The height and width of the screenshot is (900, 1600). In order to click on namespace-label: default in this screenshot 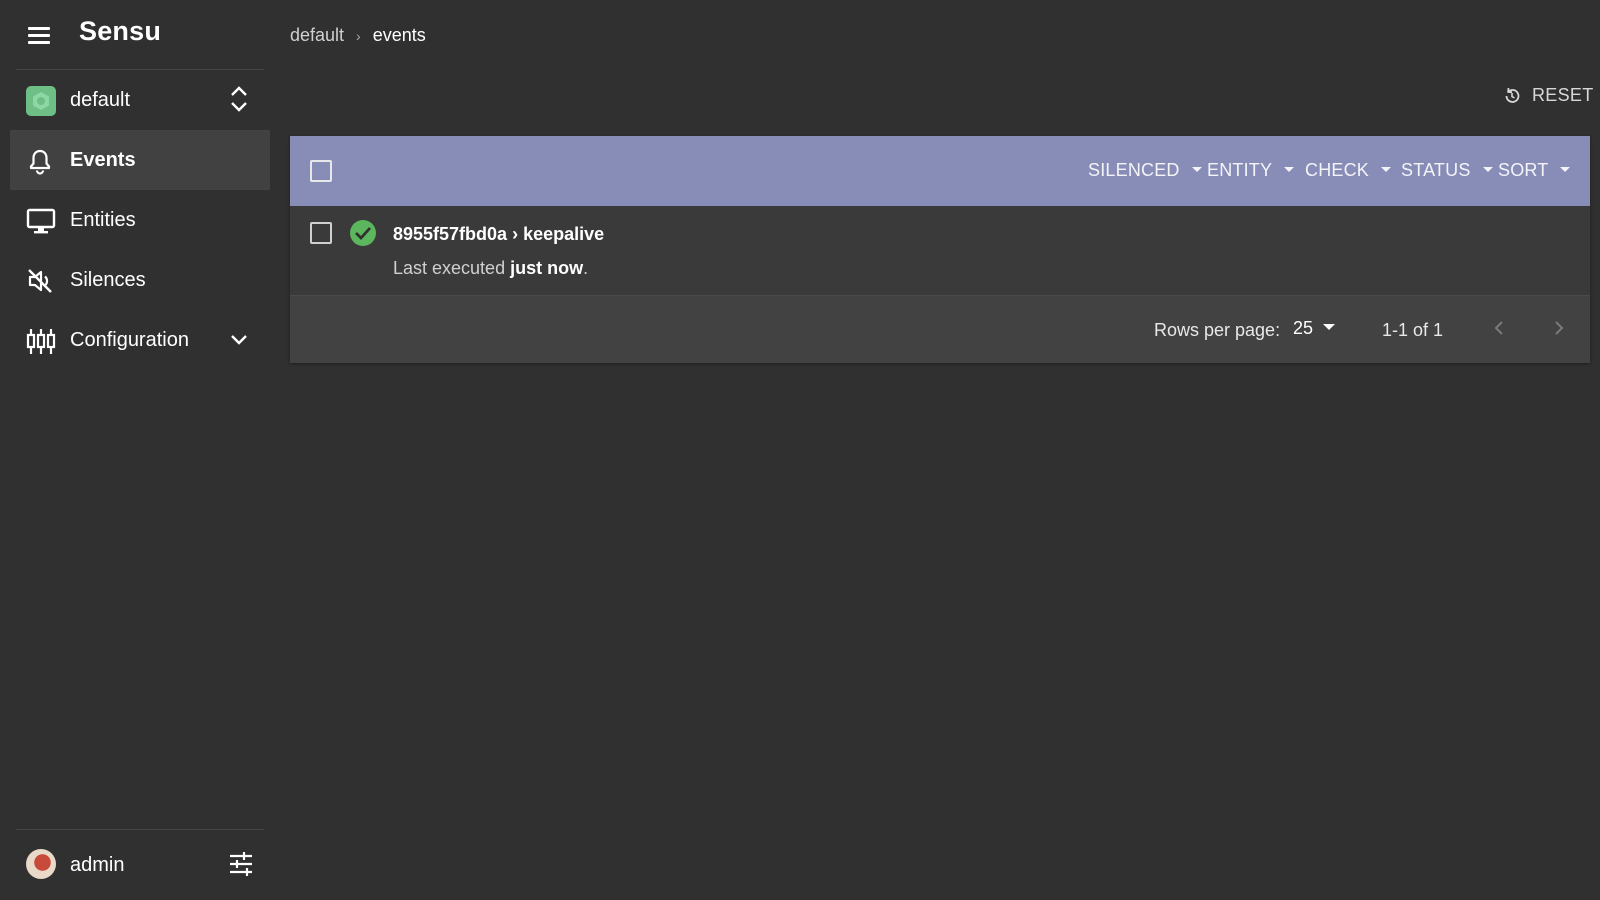, I will do `click(100, 100)`.